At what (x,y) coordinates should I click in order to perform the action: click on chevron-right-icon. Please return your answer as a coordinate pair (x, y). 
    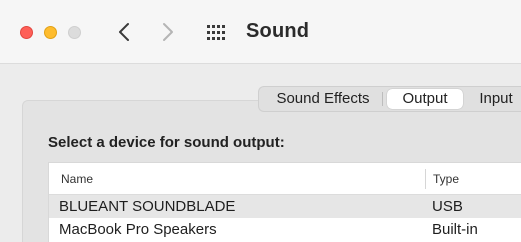
    Looking at the image, I should click on (168, 32).